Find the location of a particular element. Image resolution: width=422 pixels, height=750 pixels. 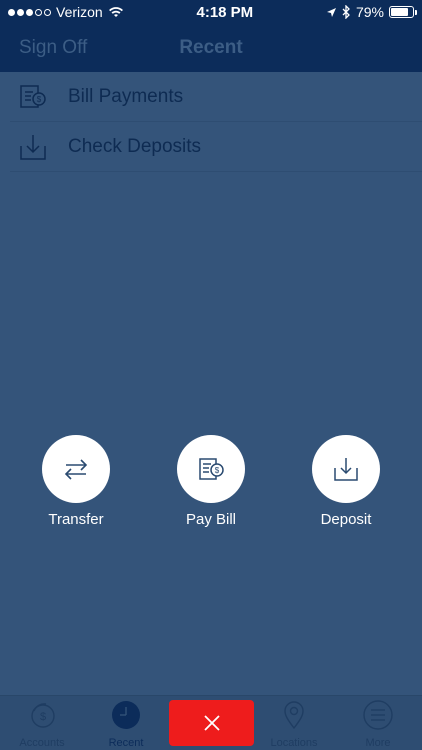

page-title: Recent is located at coordinates (211, 47).